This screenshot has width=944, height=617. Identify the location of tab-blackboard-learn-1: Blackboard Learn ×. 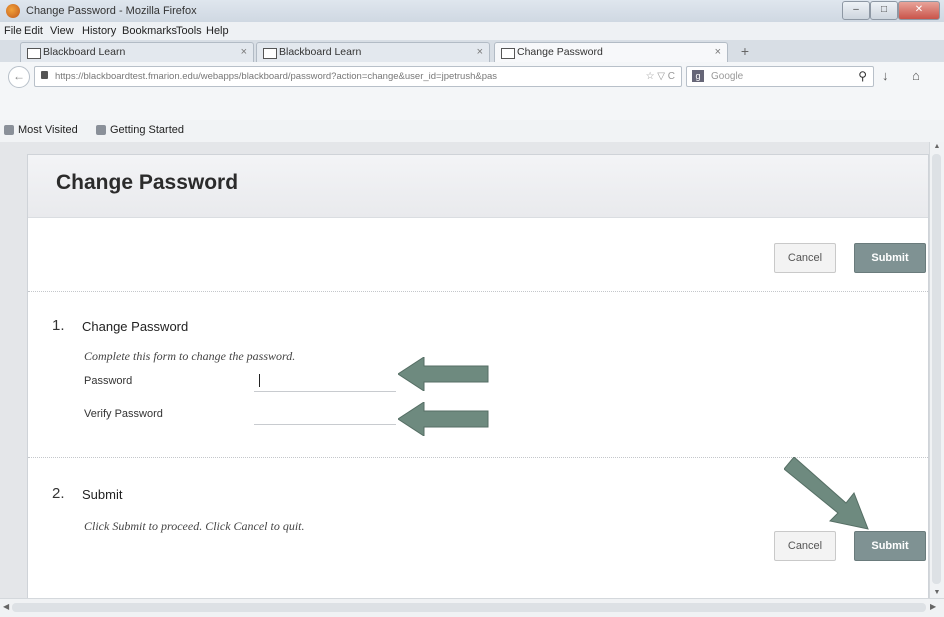
(137, 52).